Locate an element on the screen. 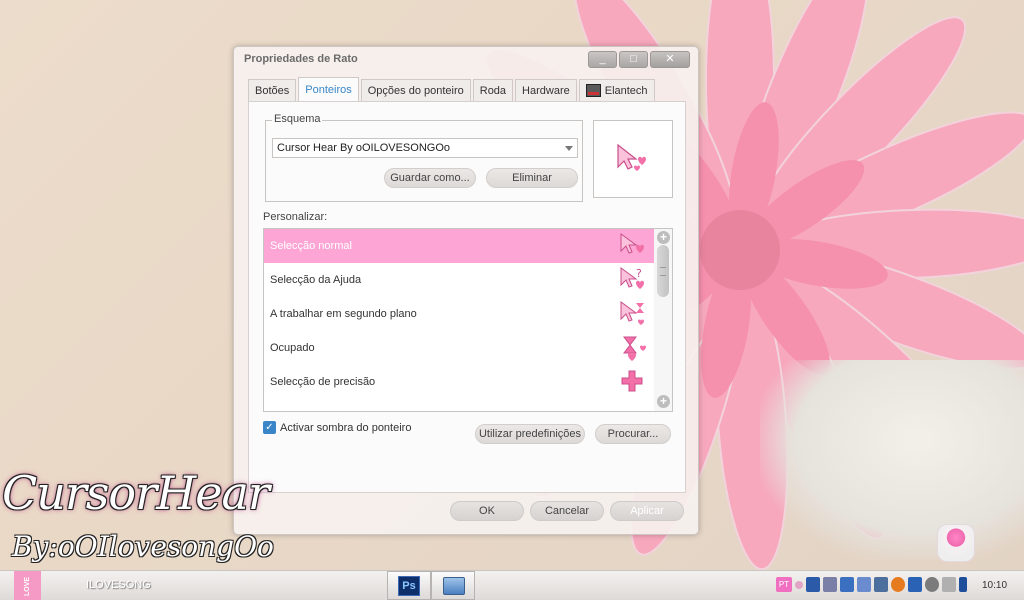 The height and width of the screenshot is (600, 1024). tab-hardware: Hardware is located at coordinates (546, 90).